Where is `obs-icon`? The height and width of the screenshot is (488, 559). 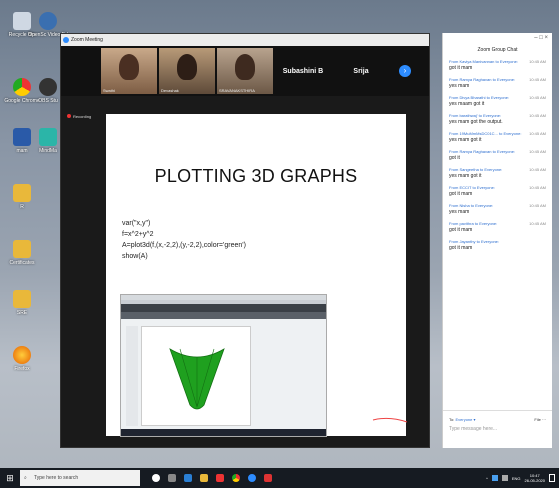
obs-icon is located at coordinates (48, 87).